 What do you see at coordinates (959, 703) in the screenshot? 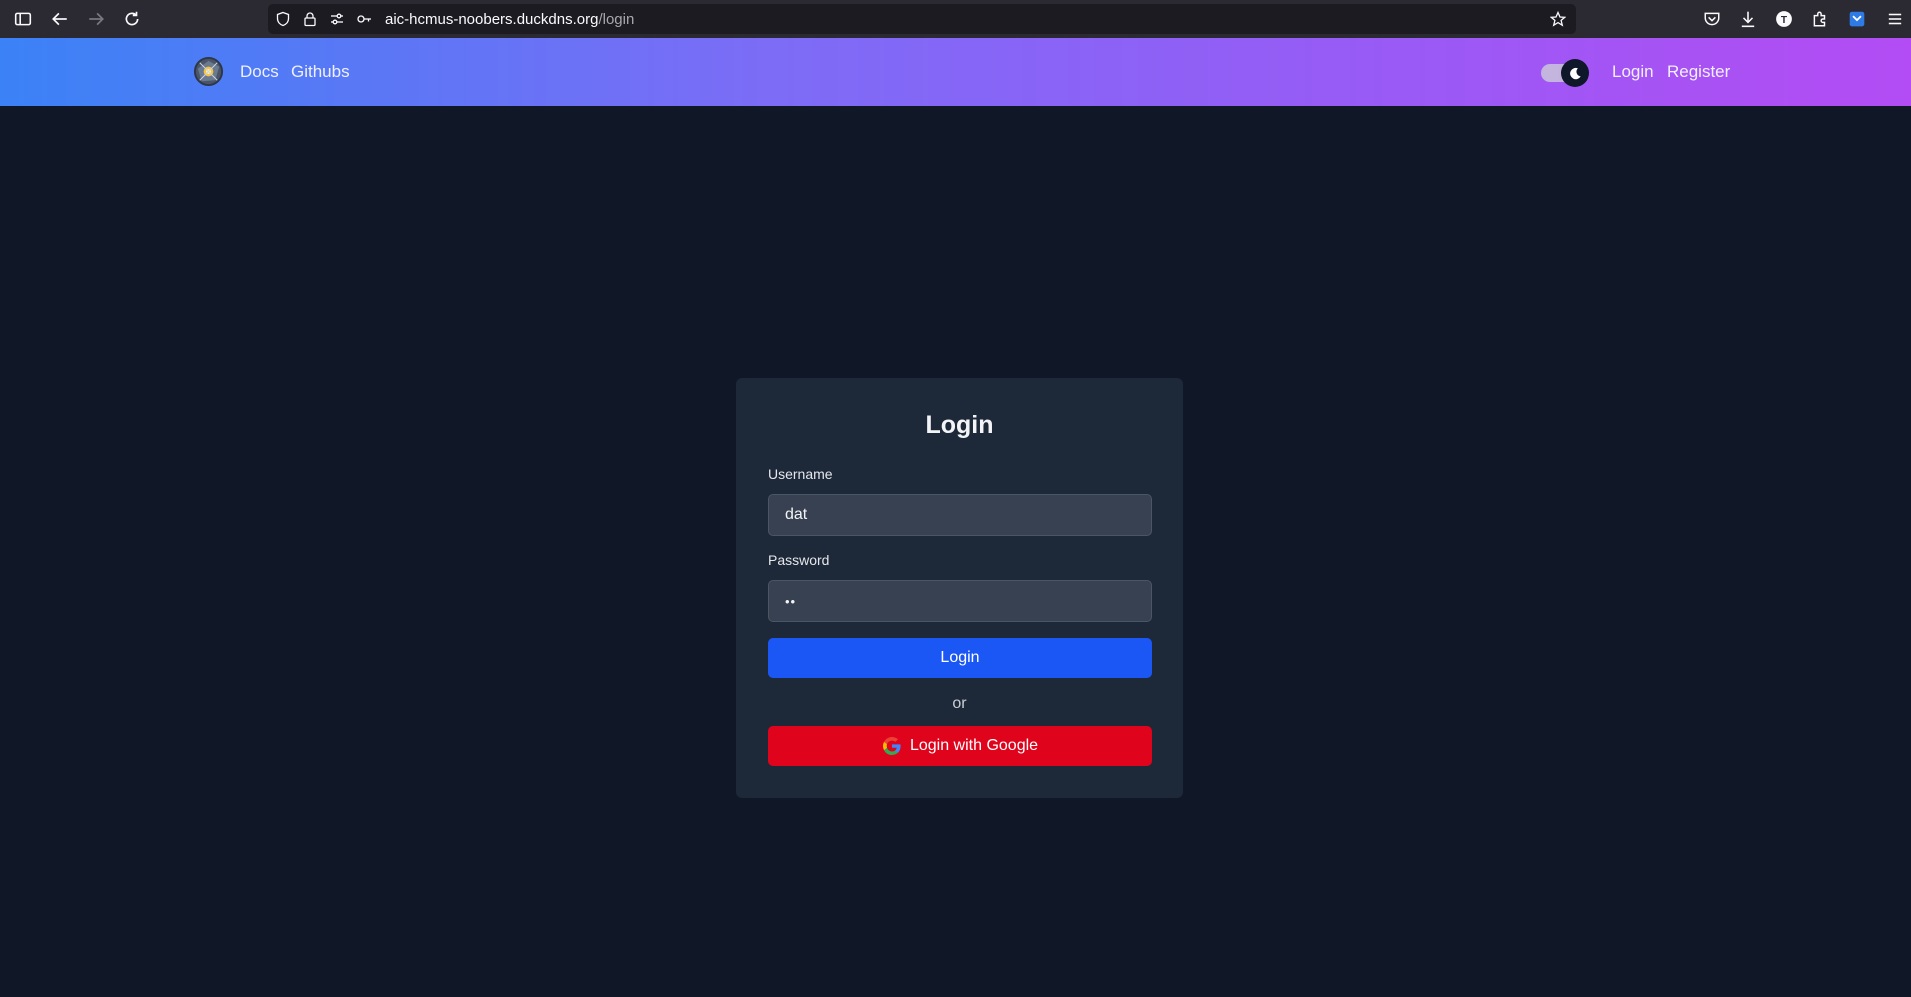
I see `or-divider: or` at bounding box center [959, 703].